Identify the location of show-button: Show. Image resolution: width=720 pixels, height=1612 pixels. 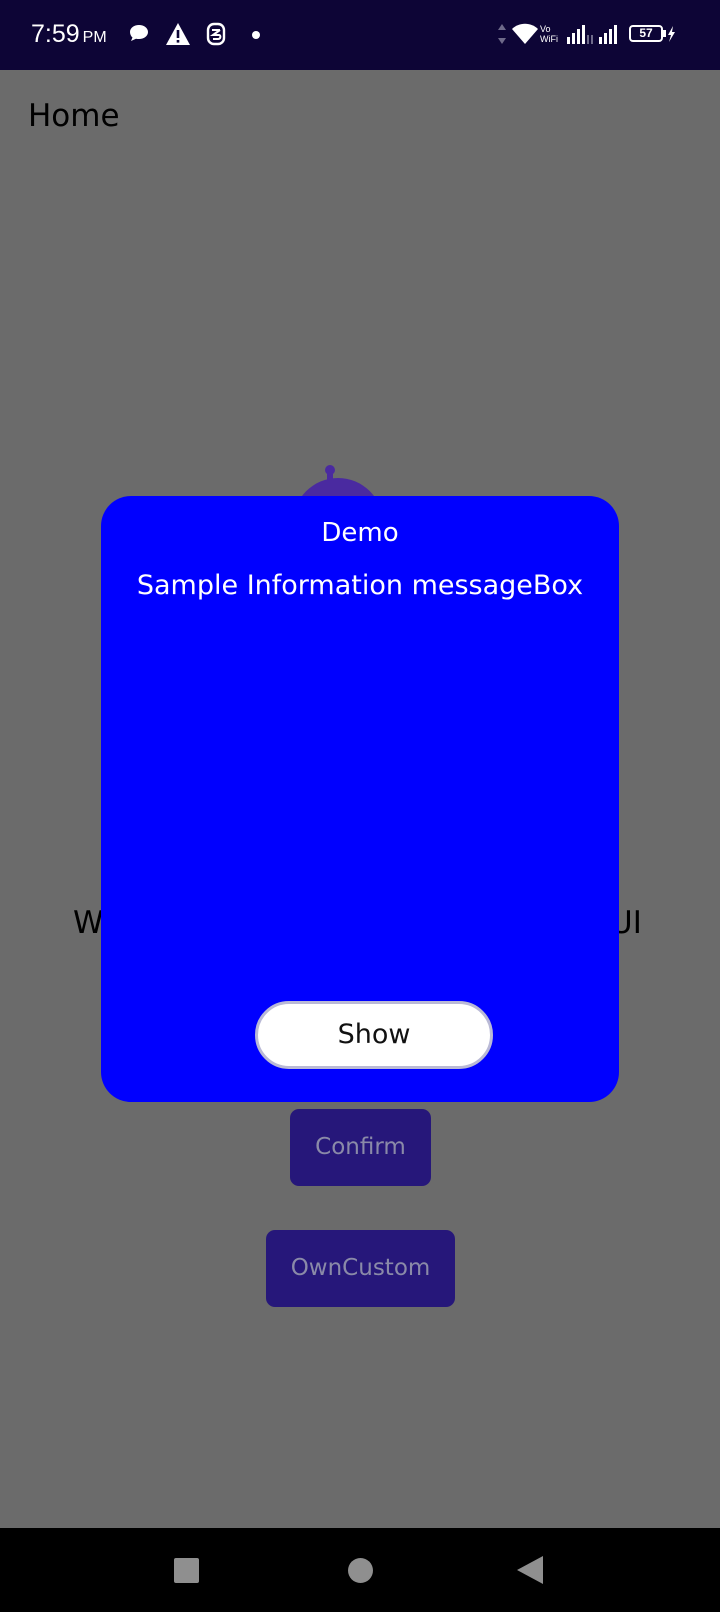
(374, 1035).